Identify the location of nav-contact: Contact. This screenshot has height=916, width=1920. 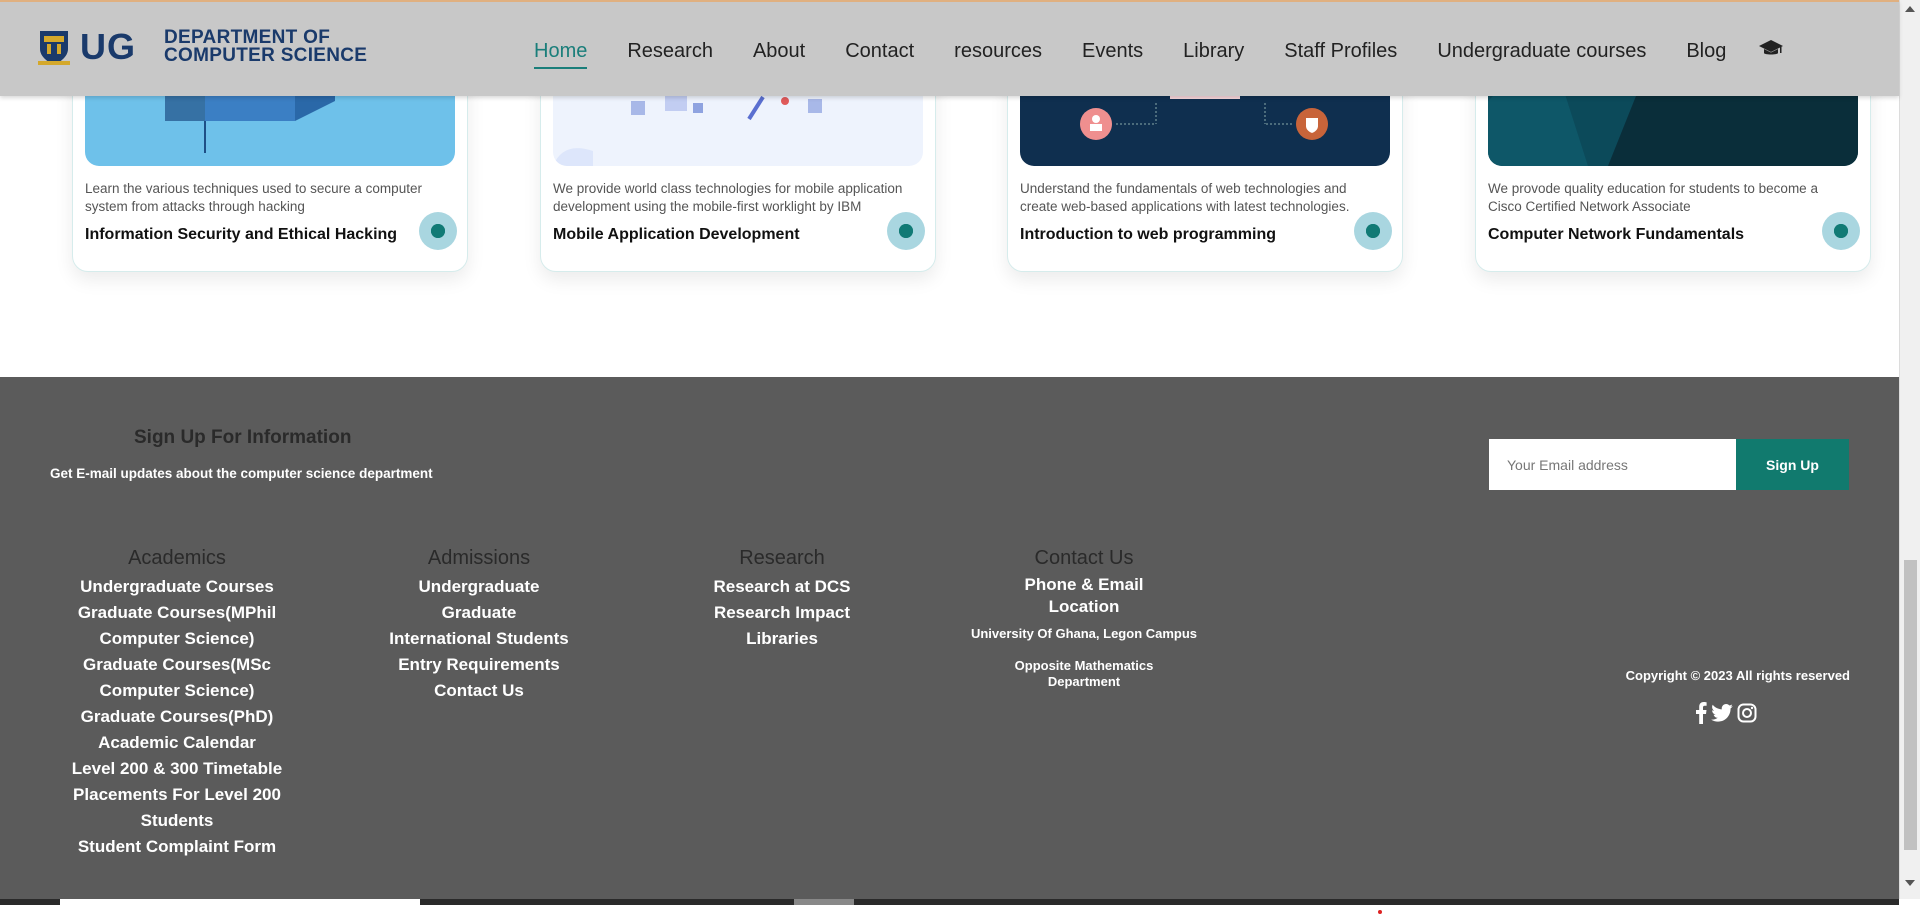
(879, 51).